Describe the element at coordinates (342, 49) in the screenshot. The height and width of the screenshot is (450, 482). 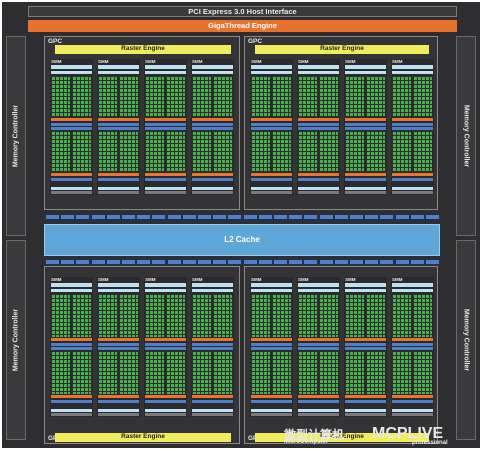
I see `raster-engine: Raster Engine` at that location.